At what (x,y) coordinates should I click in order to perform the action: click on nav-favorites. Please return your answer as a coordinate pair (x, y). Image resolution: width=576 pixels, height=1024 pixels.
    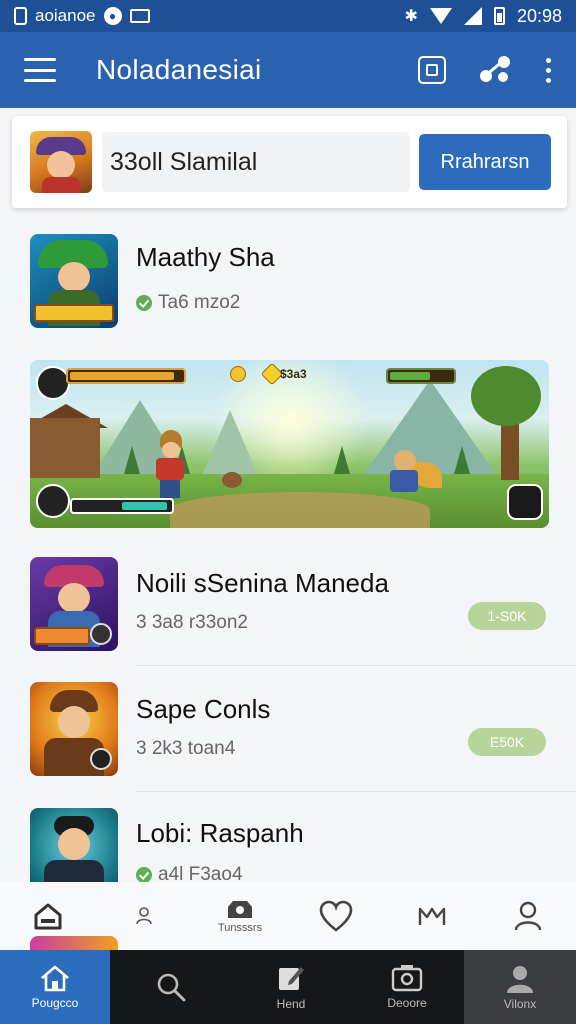
    Looking at the image, I should click on (336, 916).